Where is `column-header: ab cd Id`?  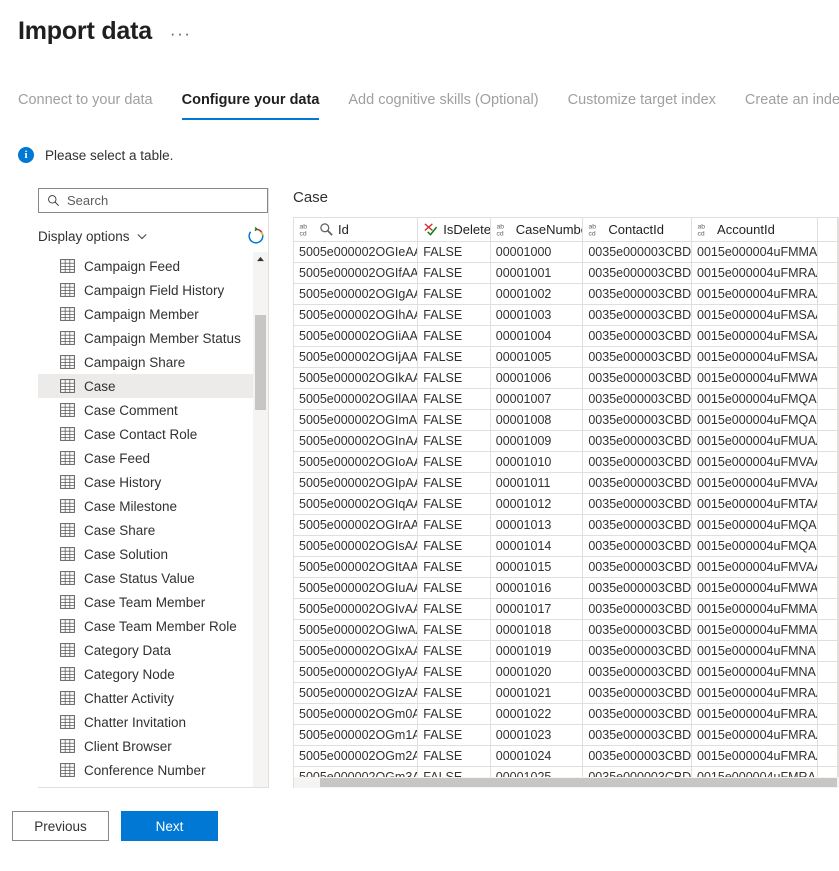
column-header: ab cd Id is located at coordinates (356, 230).